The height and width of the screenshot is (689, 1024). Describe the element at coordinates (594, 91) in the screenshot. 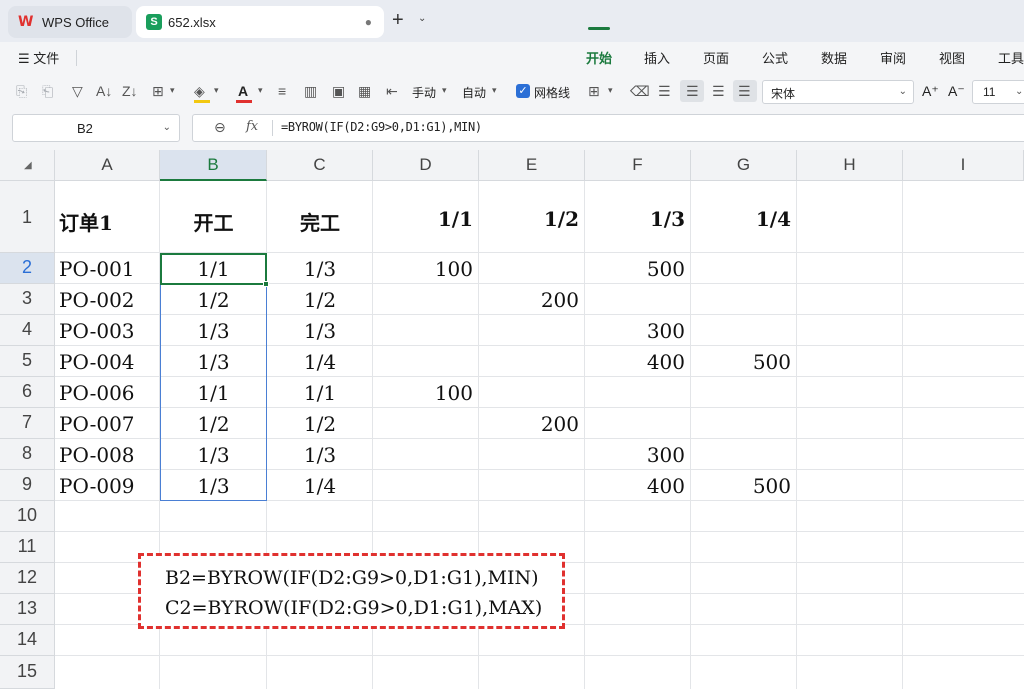

I see `cell-format-icon: ⊞` at that location.